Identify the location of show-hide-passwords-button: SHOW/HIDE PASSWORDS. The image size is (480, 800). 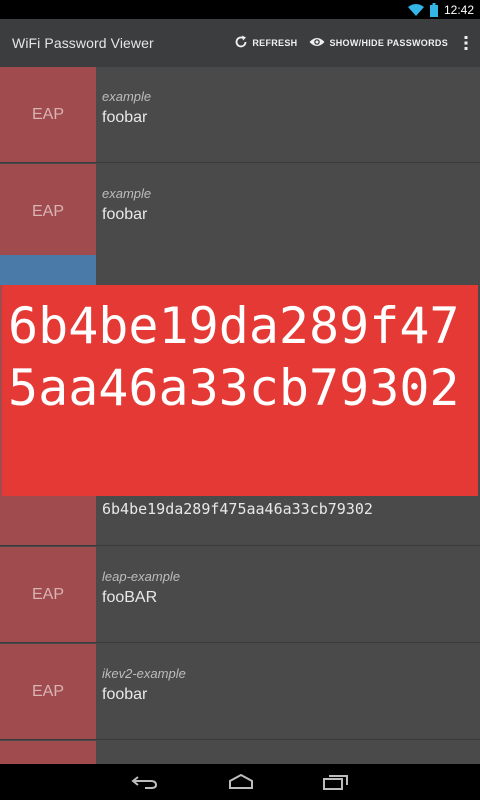
(378, 43).